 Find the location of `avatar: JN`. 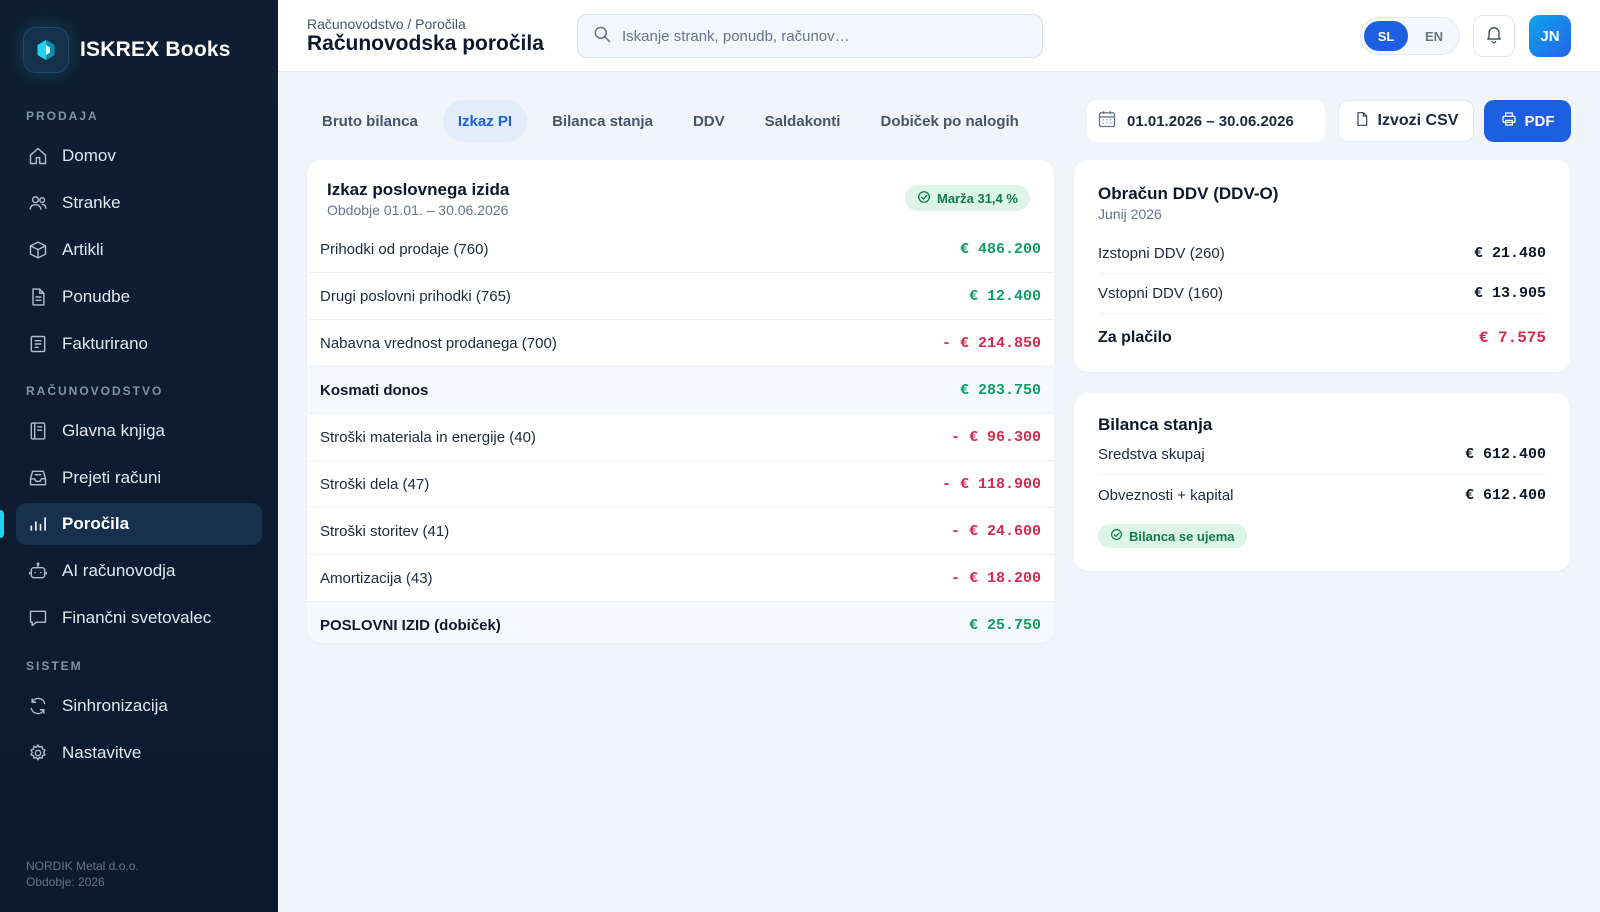

avatar: JN is located at coordinates (1550, 36).